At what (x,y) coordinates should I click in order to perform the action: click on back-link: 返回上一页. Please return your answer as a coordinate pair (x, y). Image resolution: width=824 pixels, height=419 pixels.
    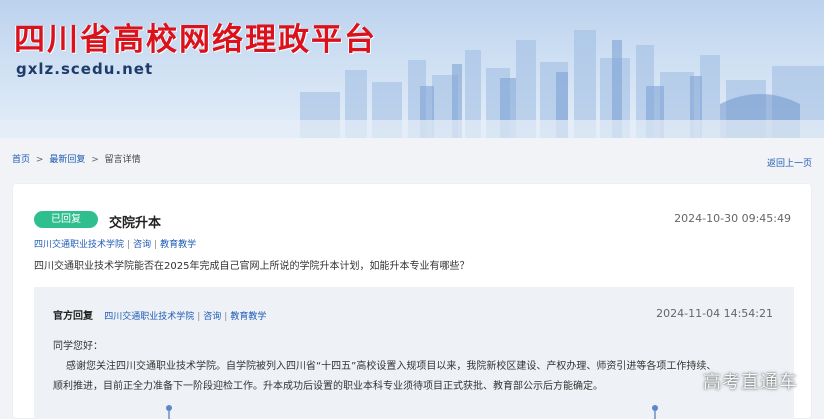
    Looking at the image, I should click on (789, 162).